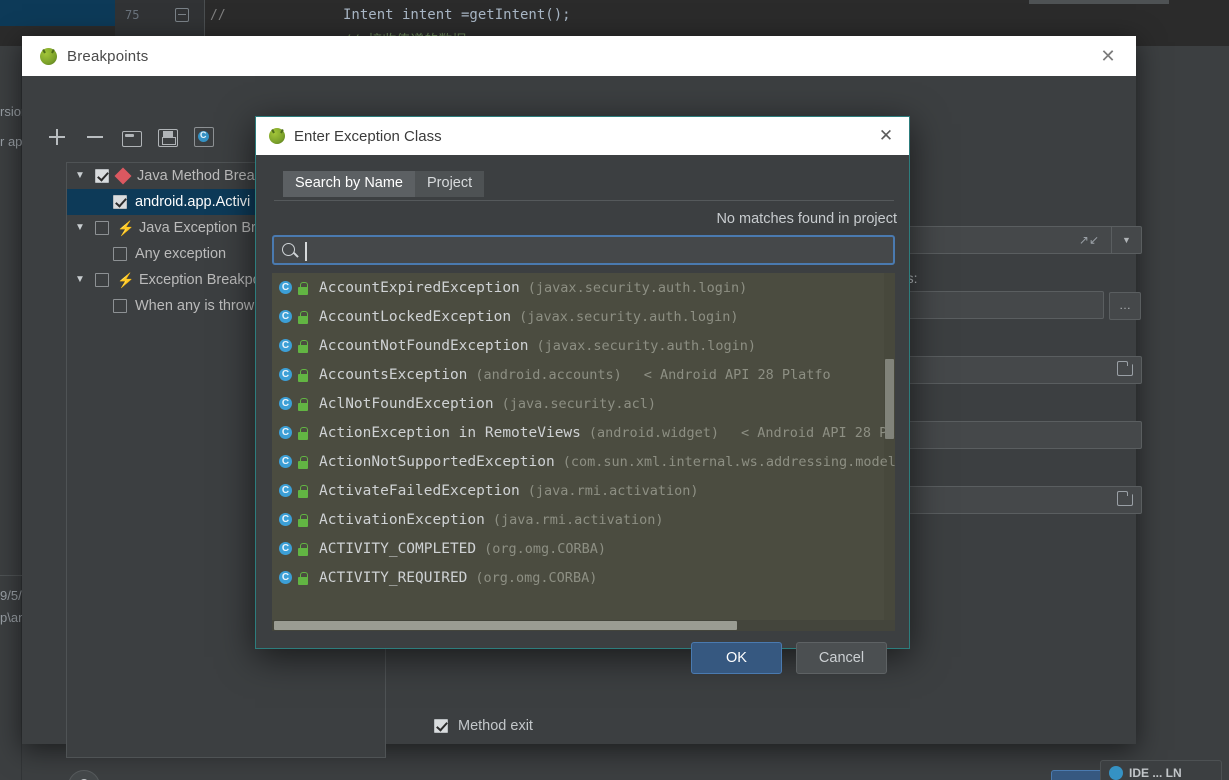 This screenshot has height=780, width=1229. I want to click on class-name: ActionException in RemoteViews, so click(450, 432).